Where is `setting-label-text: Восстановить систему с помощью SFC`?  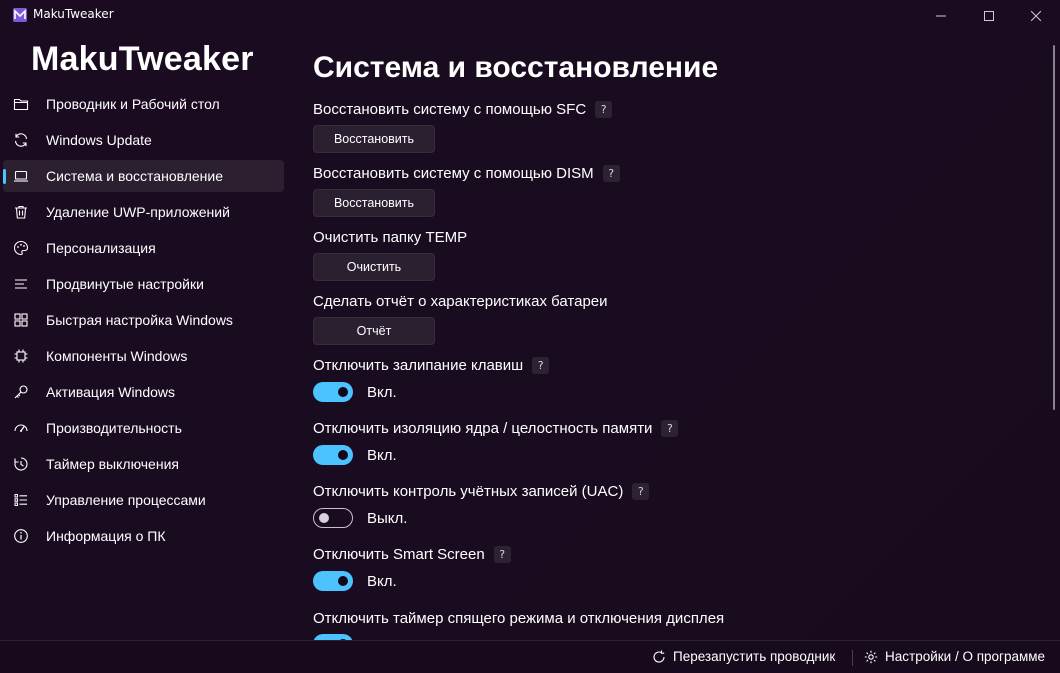
setting-label-text: Восстановить систему с помощью SFC is located at coordinates (450, 109).